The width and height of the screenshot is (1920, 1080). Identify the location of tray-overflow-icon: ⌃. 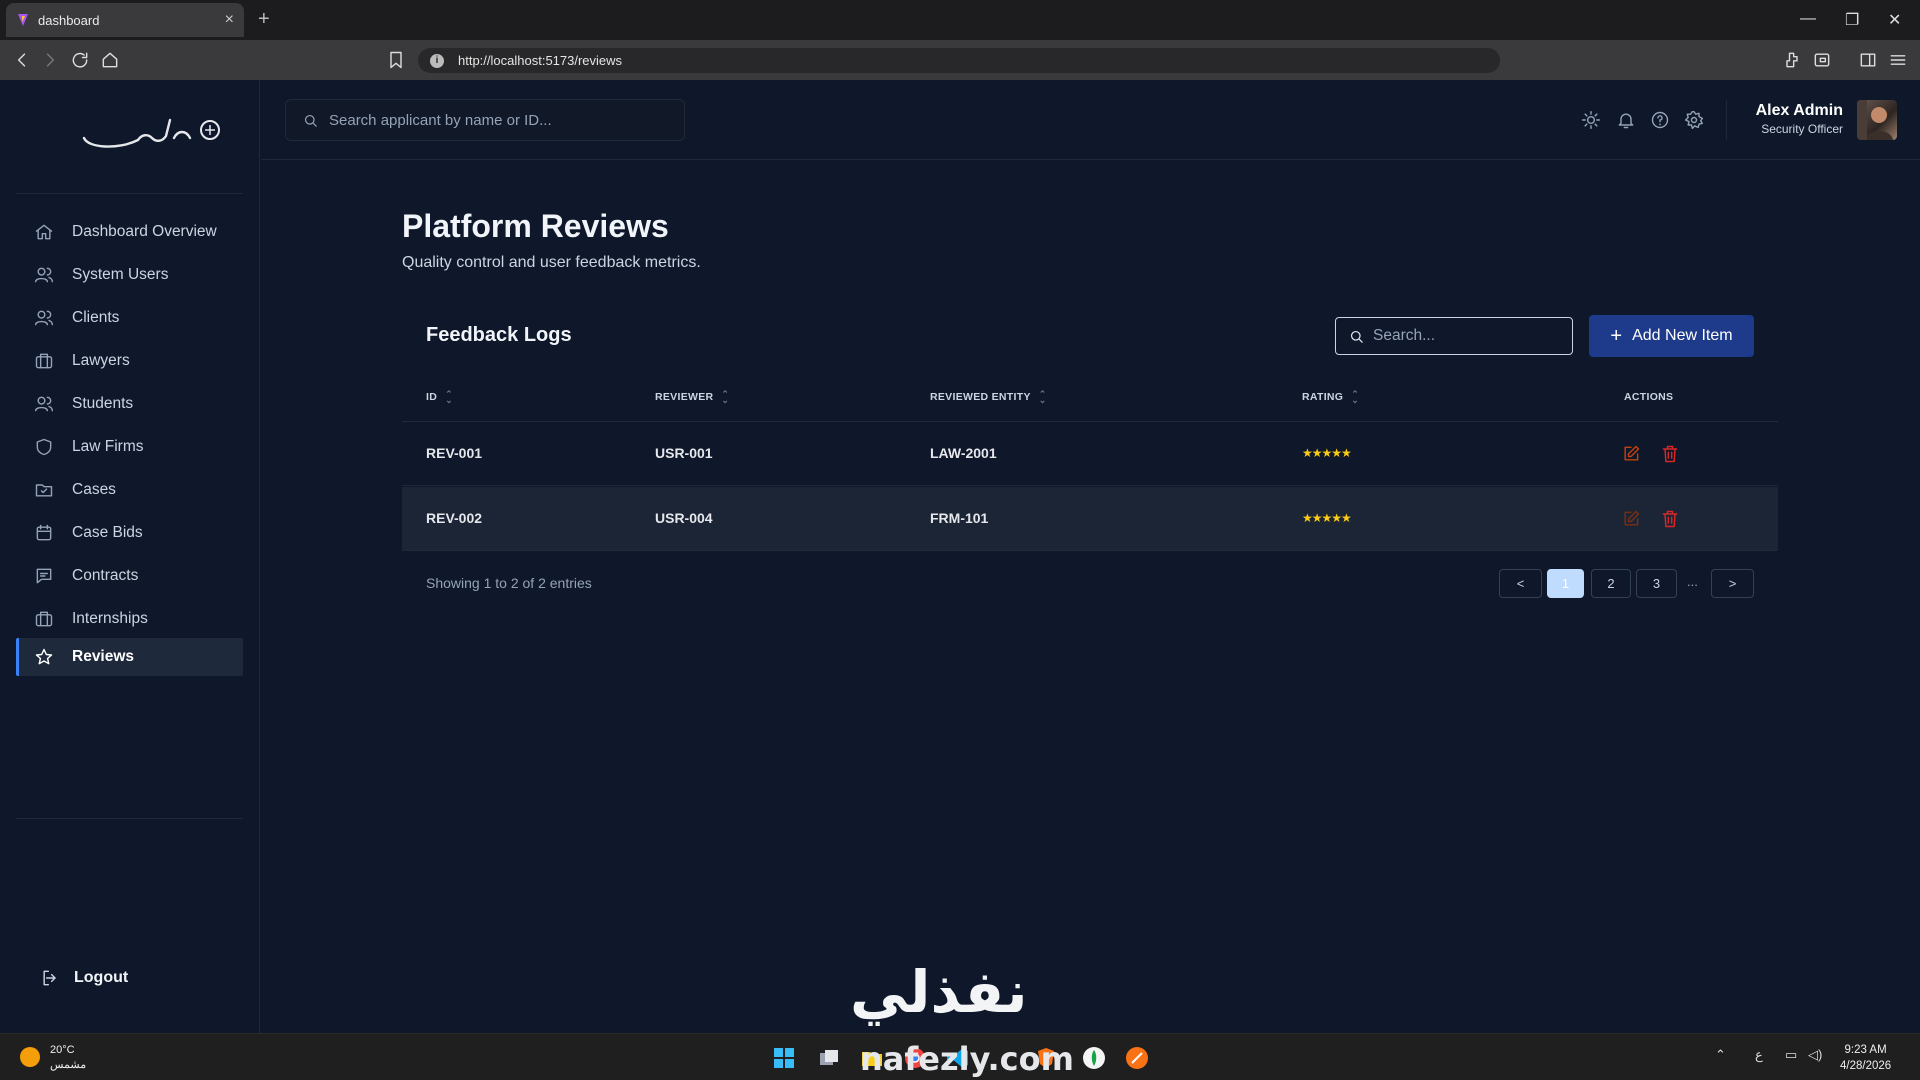
(1720, 1055).